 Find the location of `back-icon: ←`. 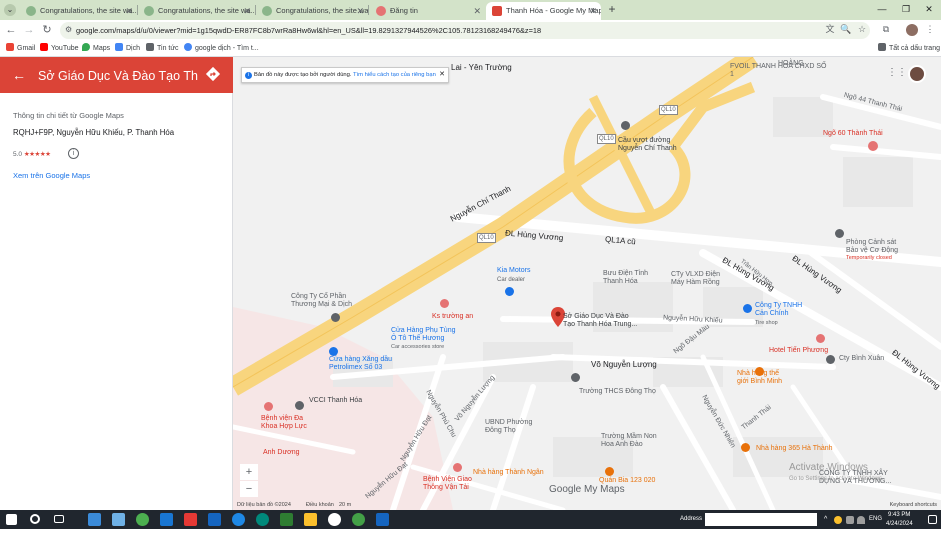

back-icon: ← is located at coordinates (11, 30).